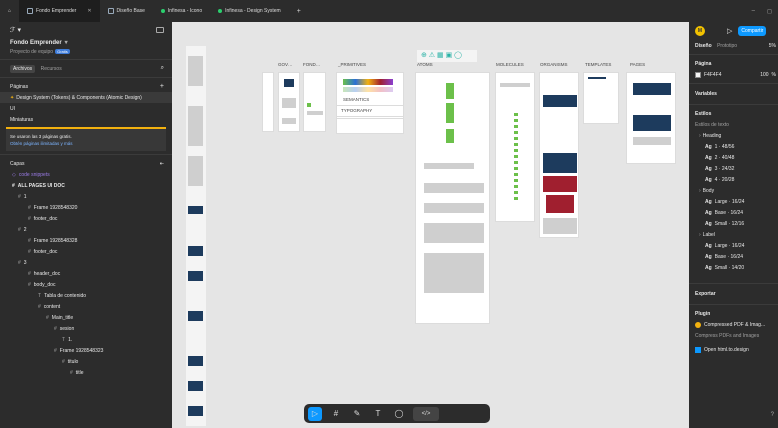 This screenshot has height=428, width=778. Describe the element at coordinates (378, 414) in the screenshot. I see `text-tool: T` at that location.